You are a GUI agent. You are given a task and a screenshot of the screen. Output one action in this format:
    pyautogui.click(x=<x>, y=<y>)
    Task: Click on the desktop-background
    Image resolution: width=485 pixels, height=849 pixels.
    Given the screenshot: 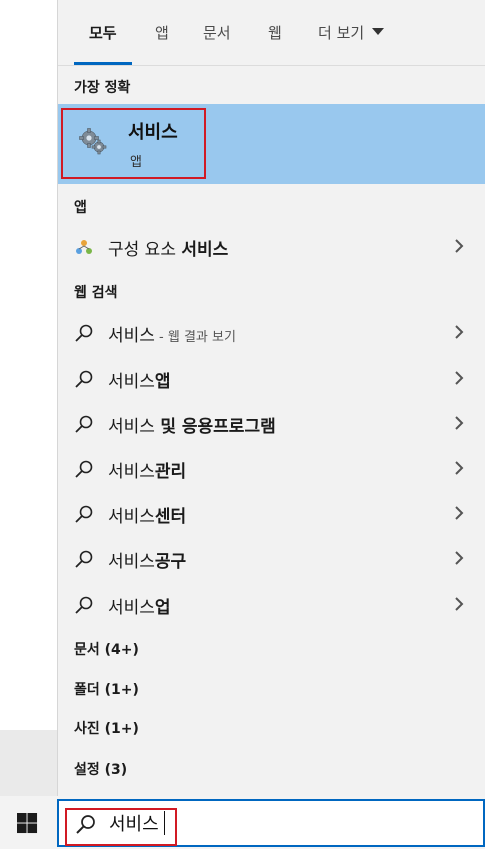 What is the action you would take?
    pyautogui.click(x=28, y=424)
    